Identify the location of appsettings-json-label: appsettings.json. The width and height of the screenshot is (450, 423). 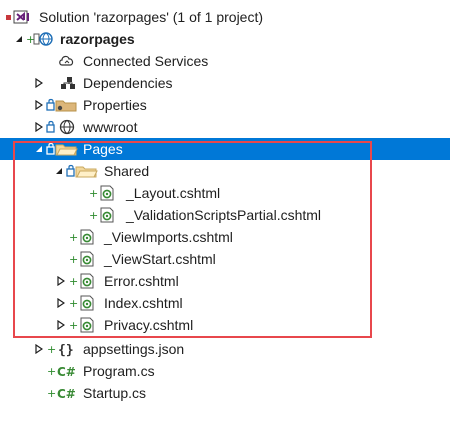
(134, 349).